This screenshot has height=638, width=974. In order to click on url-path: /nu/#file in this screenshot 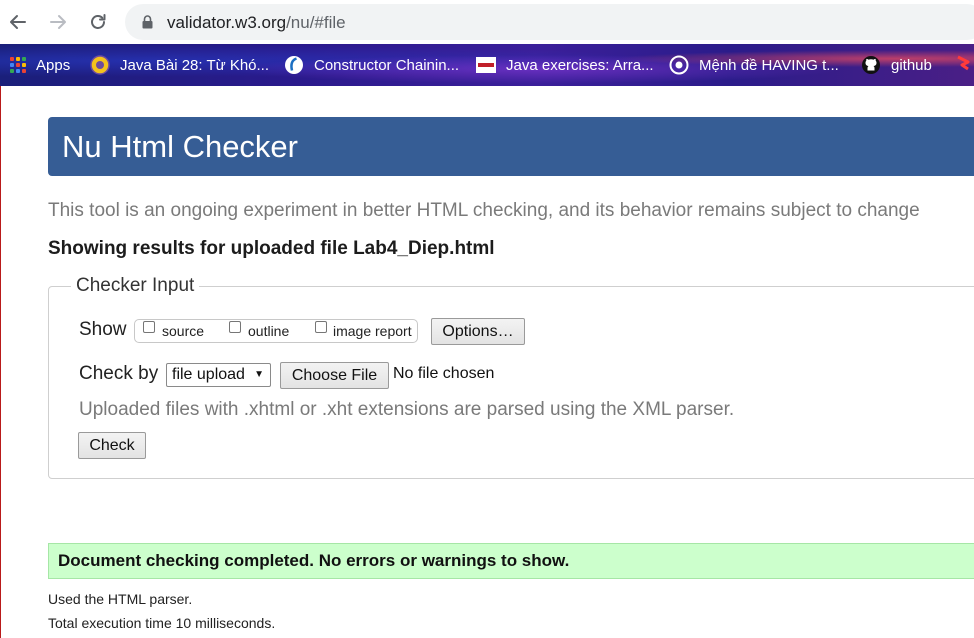, I will do `click(316, 22)`.